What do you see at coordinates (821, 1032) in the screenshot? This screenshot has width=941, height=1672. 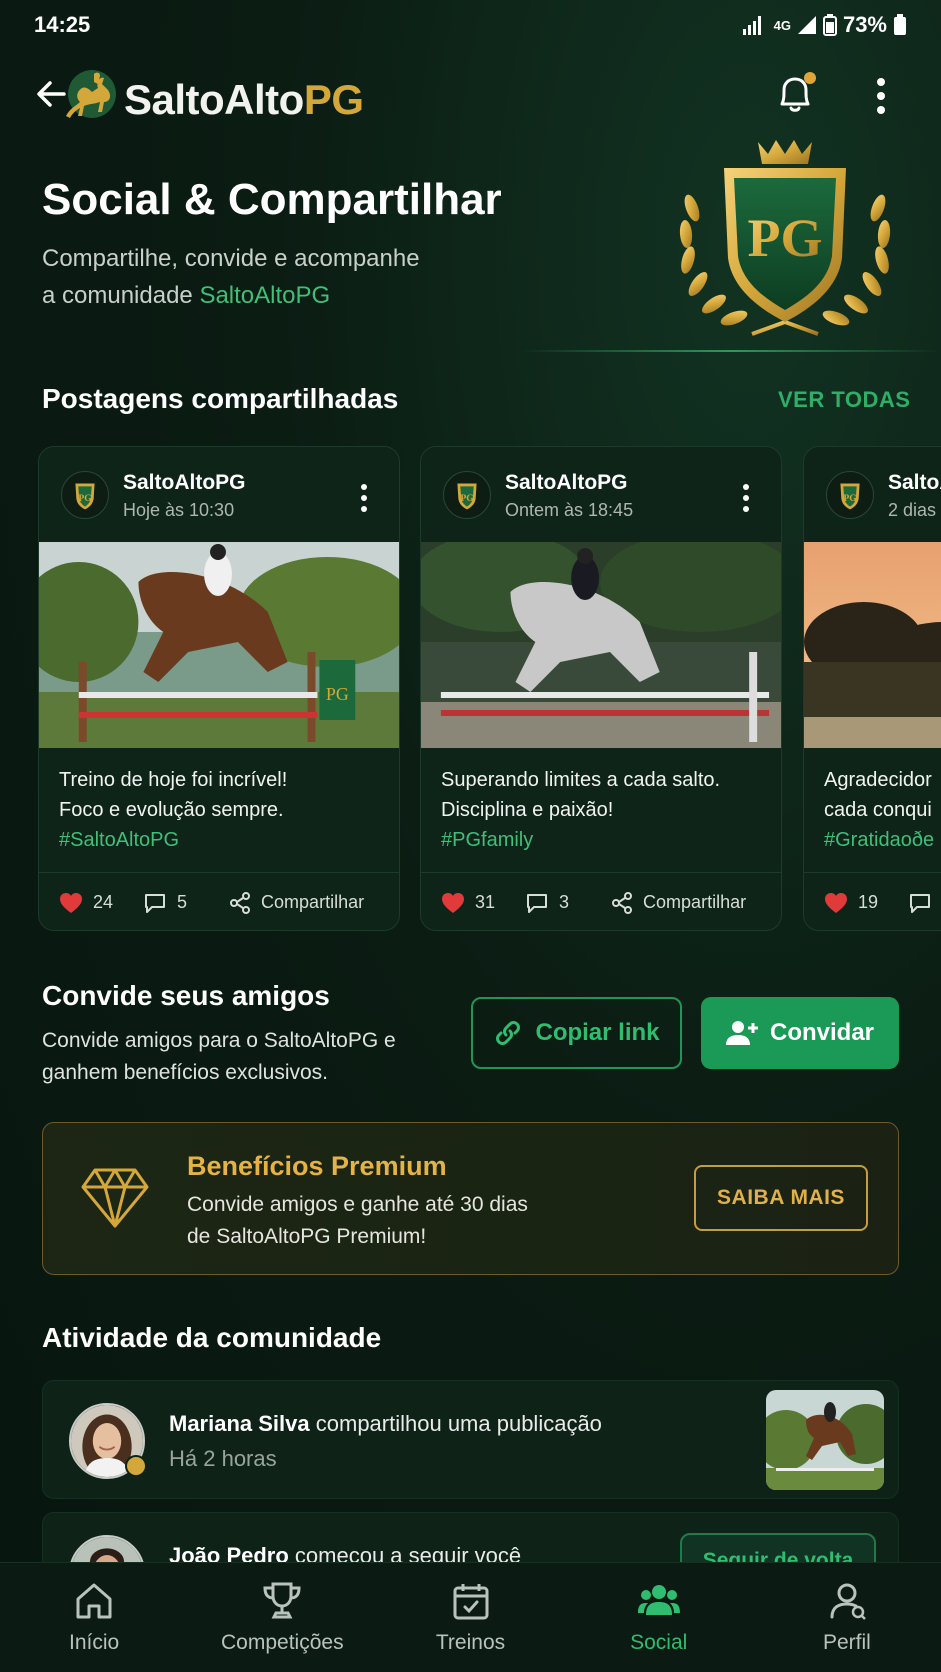 I see `invite-label: Convidar` at bounding box center [821, 1032].